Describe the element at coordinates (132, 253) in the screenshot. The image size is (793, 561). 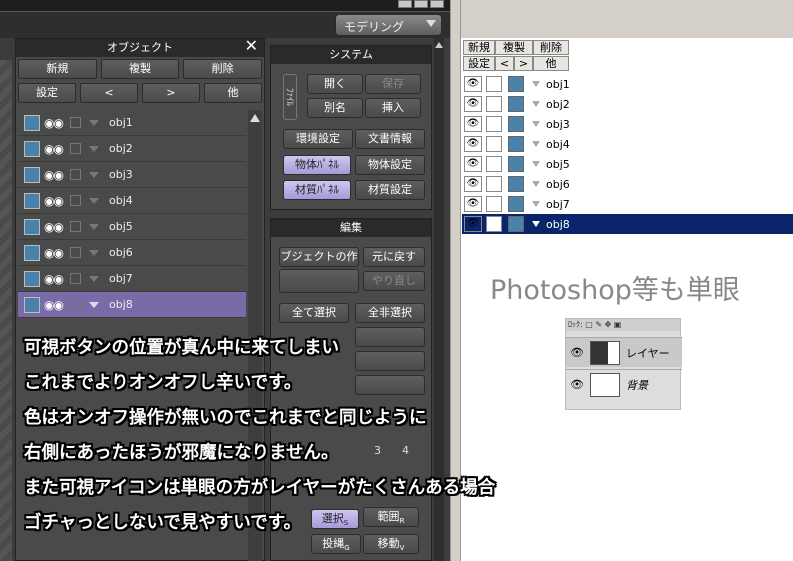
I see `list-item: ◉◉ obj6` at that location.